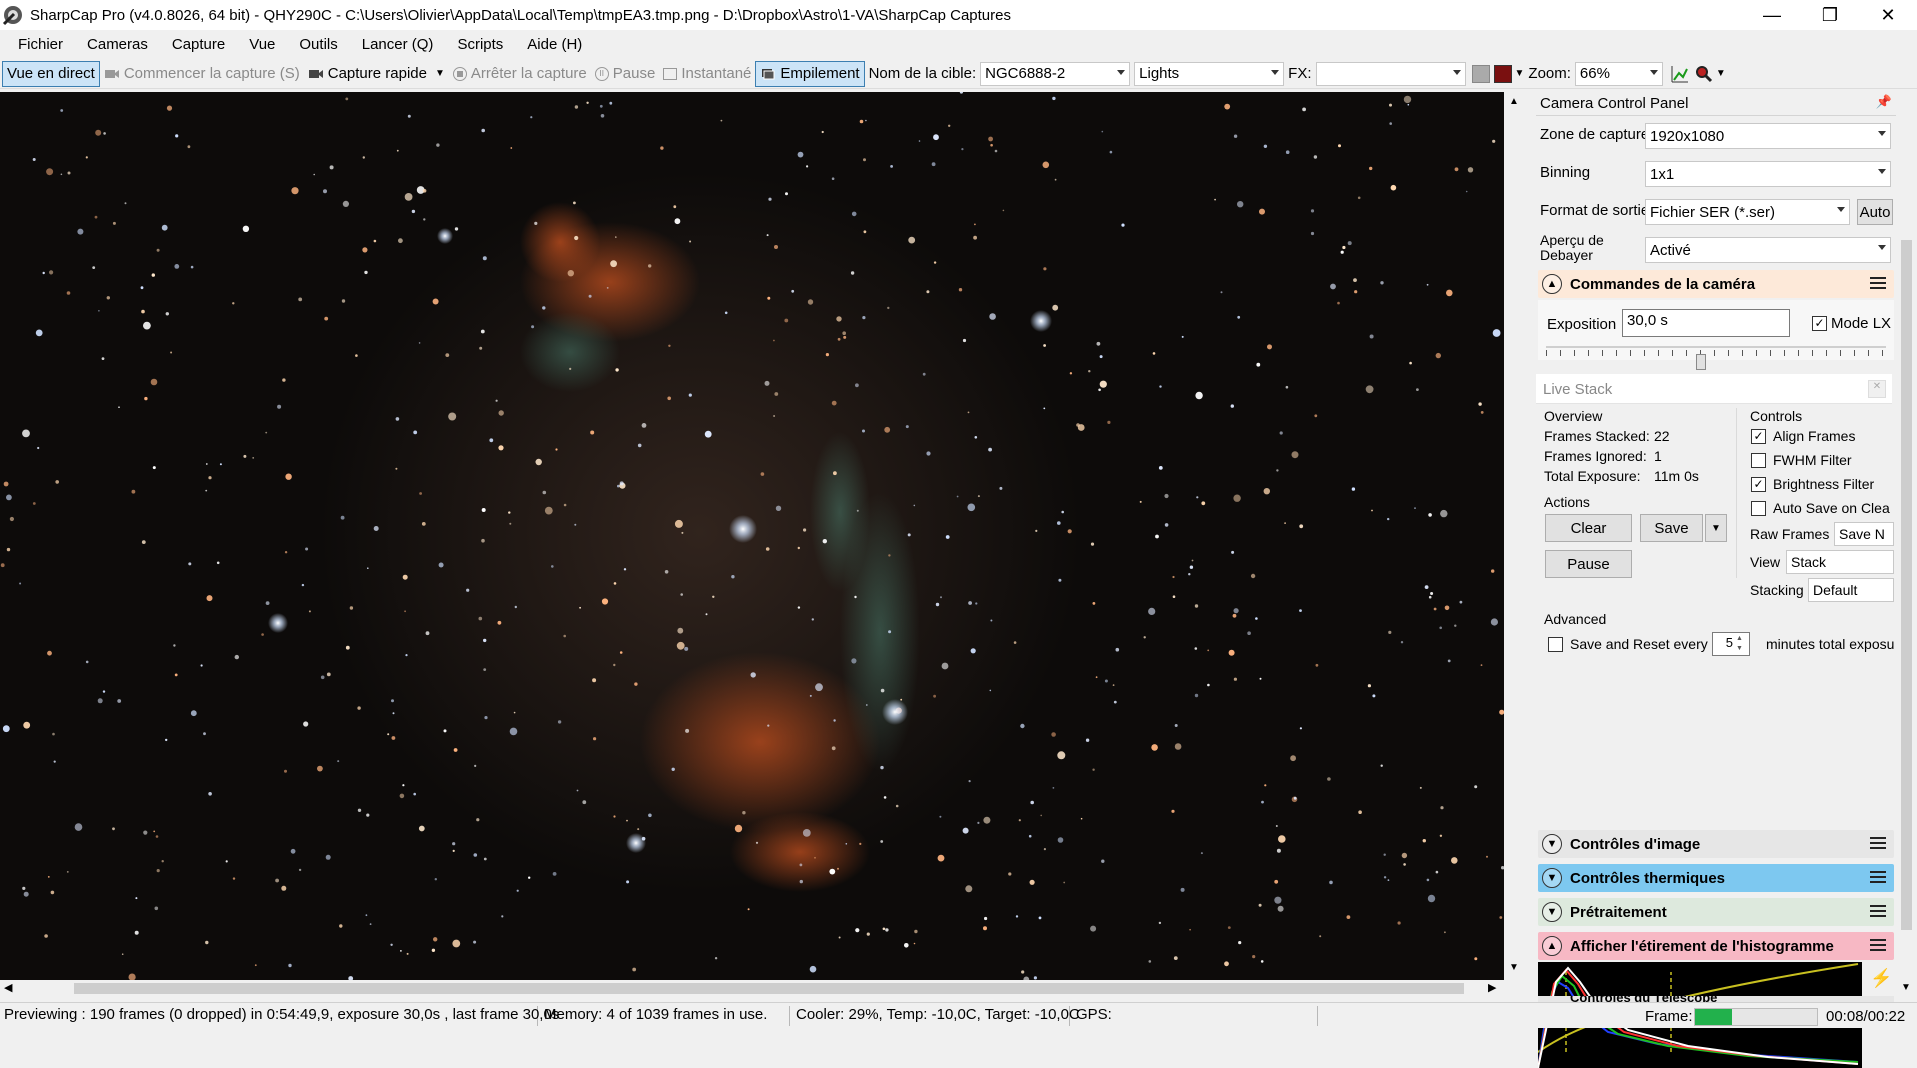 This screenshot has width=1917, height=1068. Describe the element at coordinates (1706, 323) in the screenshot. I see `exposure-input: 30,0 s` at that location.